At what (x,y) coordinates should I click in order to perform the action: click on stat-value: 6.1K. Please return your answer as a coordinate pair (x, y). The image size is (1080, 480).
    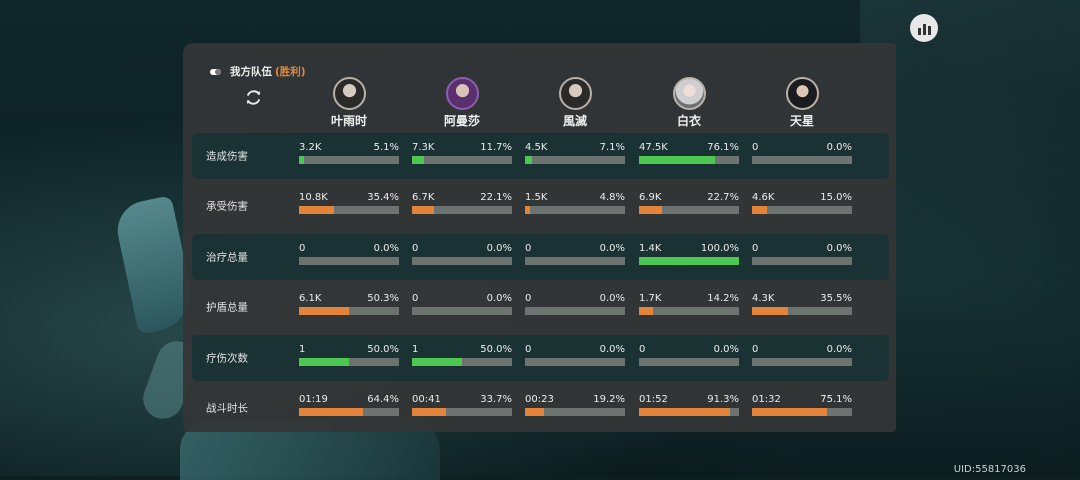
    Looking at the image, I should click on (310, 298).